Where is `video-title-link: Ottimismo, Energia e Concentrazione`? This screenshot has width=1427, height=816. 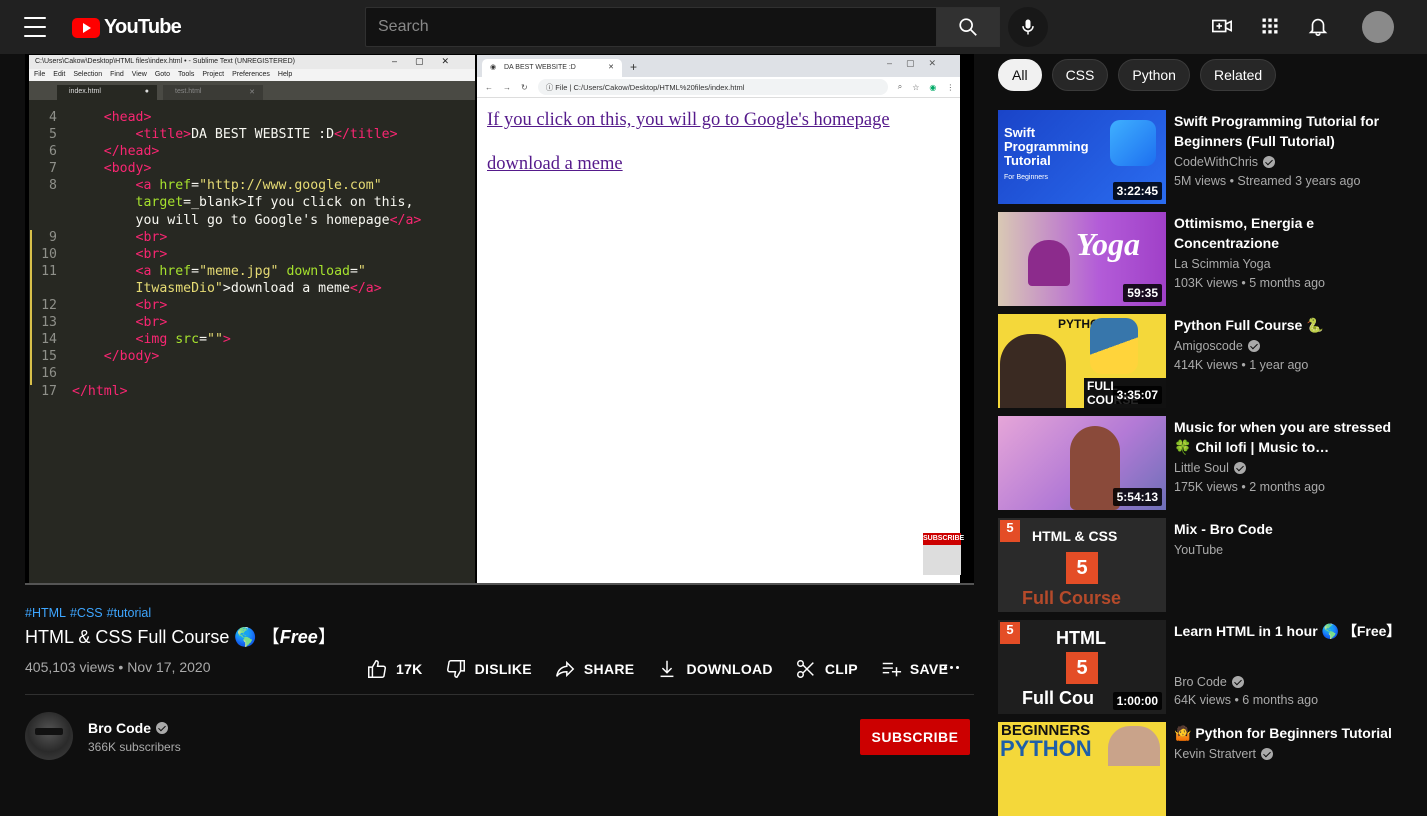
video-title-link: Ottimismo, Energia e Concentrazione is located at coordinates (1284, 233).